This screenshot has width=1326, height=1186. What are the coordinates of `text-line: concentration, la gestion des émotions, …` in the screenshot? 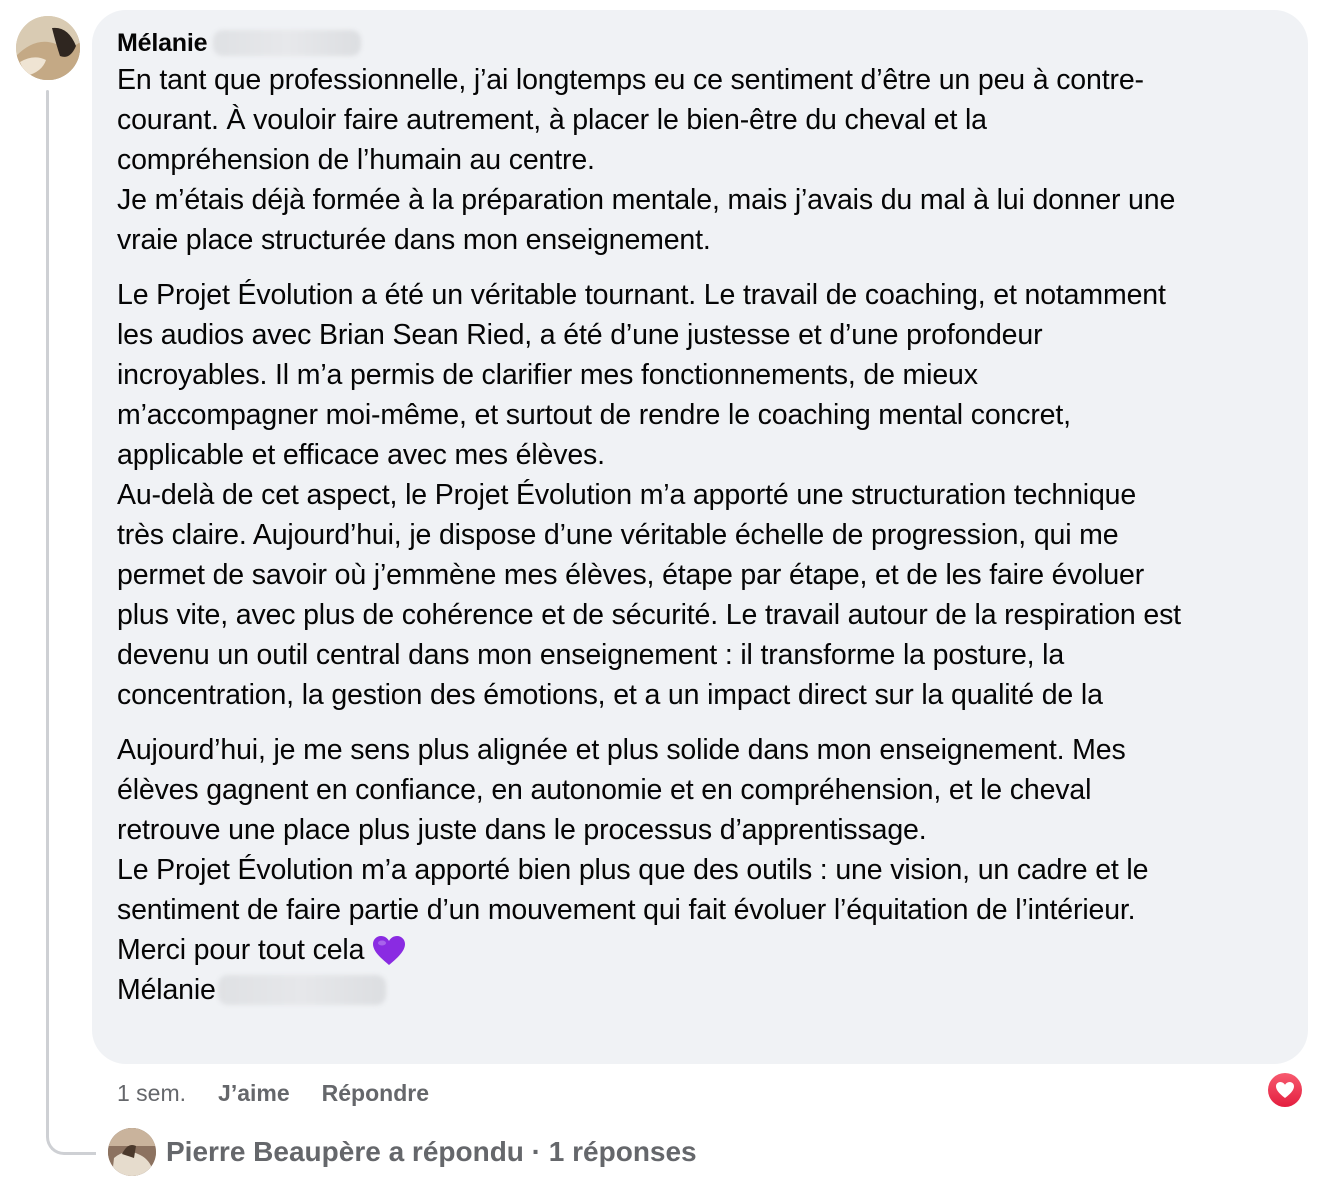 It's located at (610, 695).